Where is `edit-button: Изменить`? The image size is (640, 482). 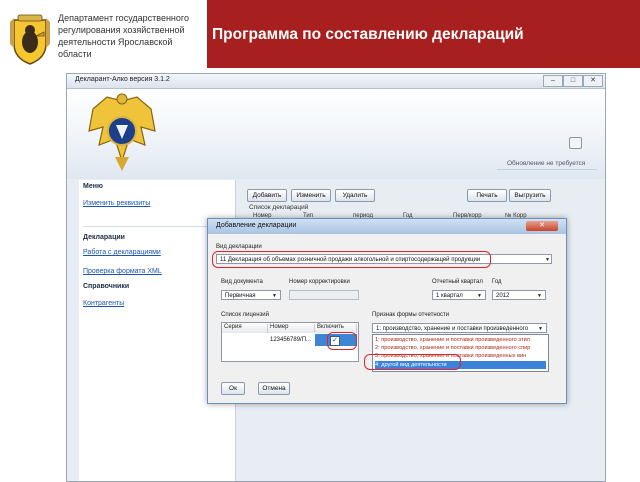
edit-button: Изменить is located at coordinates (311, 195).